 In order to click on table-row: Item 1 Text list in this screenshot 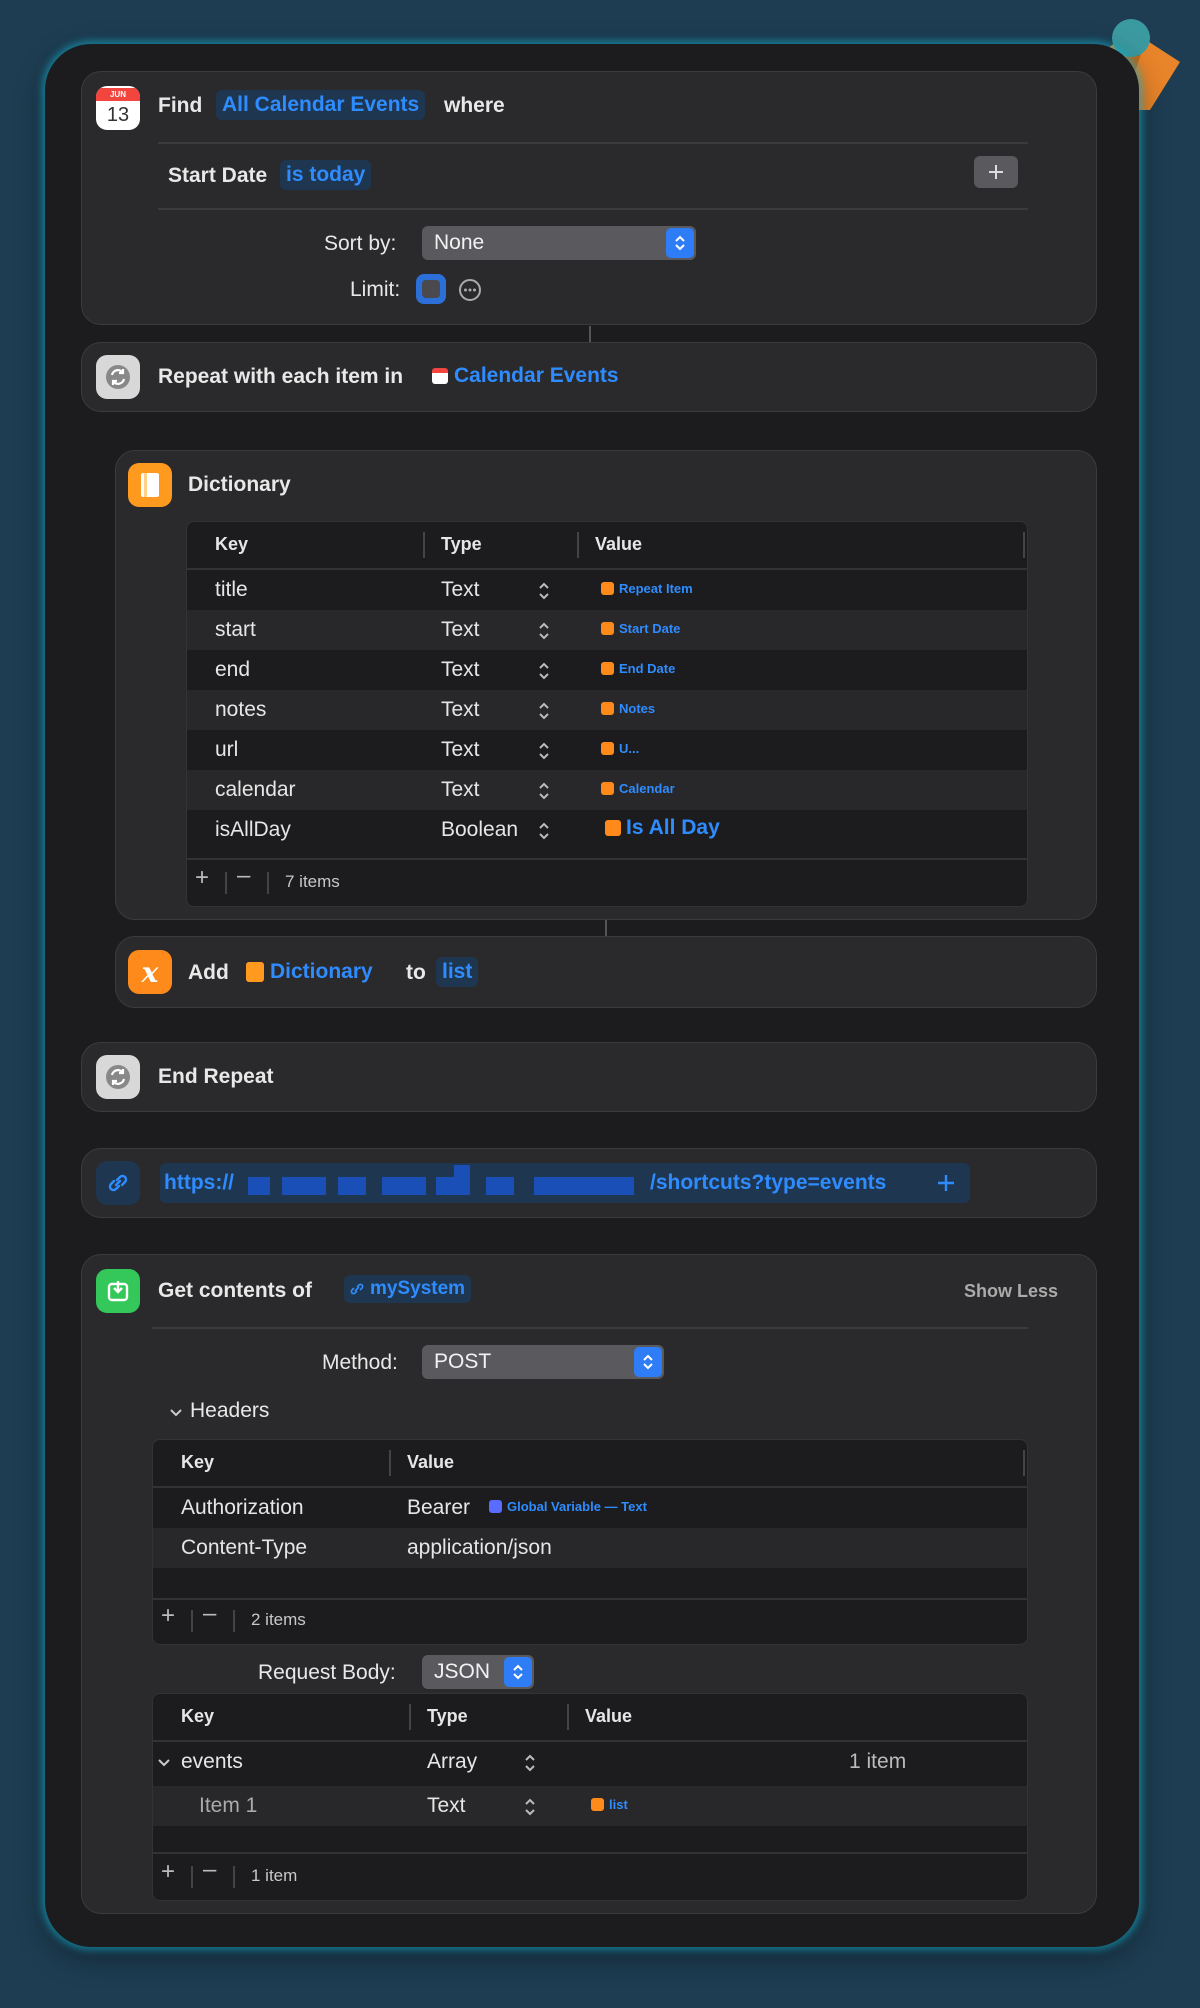, I will do `click(590, 1806)`.